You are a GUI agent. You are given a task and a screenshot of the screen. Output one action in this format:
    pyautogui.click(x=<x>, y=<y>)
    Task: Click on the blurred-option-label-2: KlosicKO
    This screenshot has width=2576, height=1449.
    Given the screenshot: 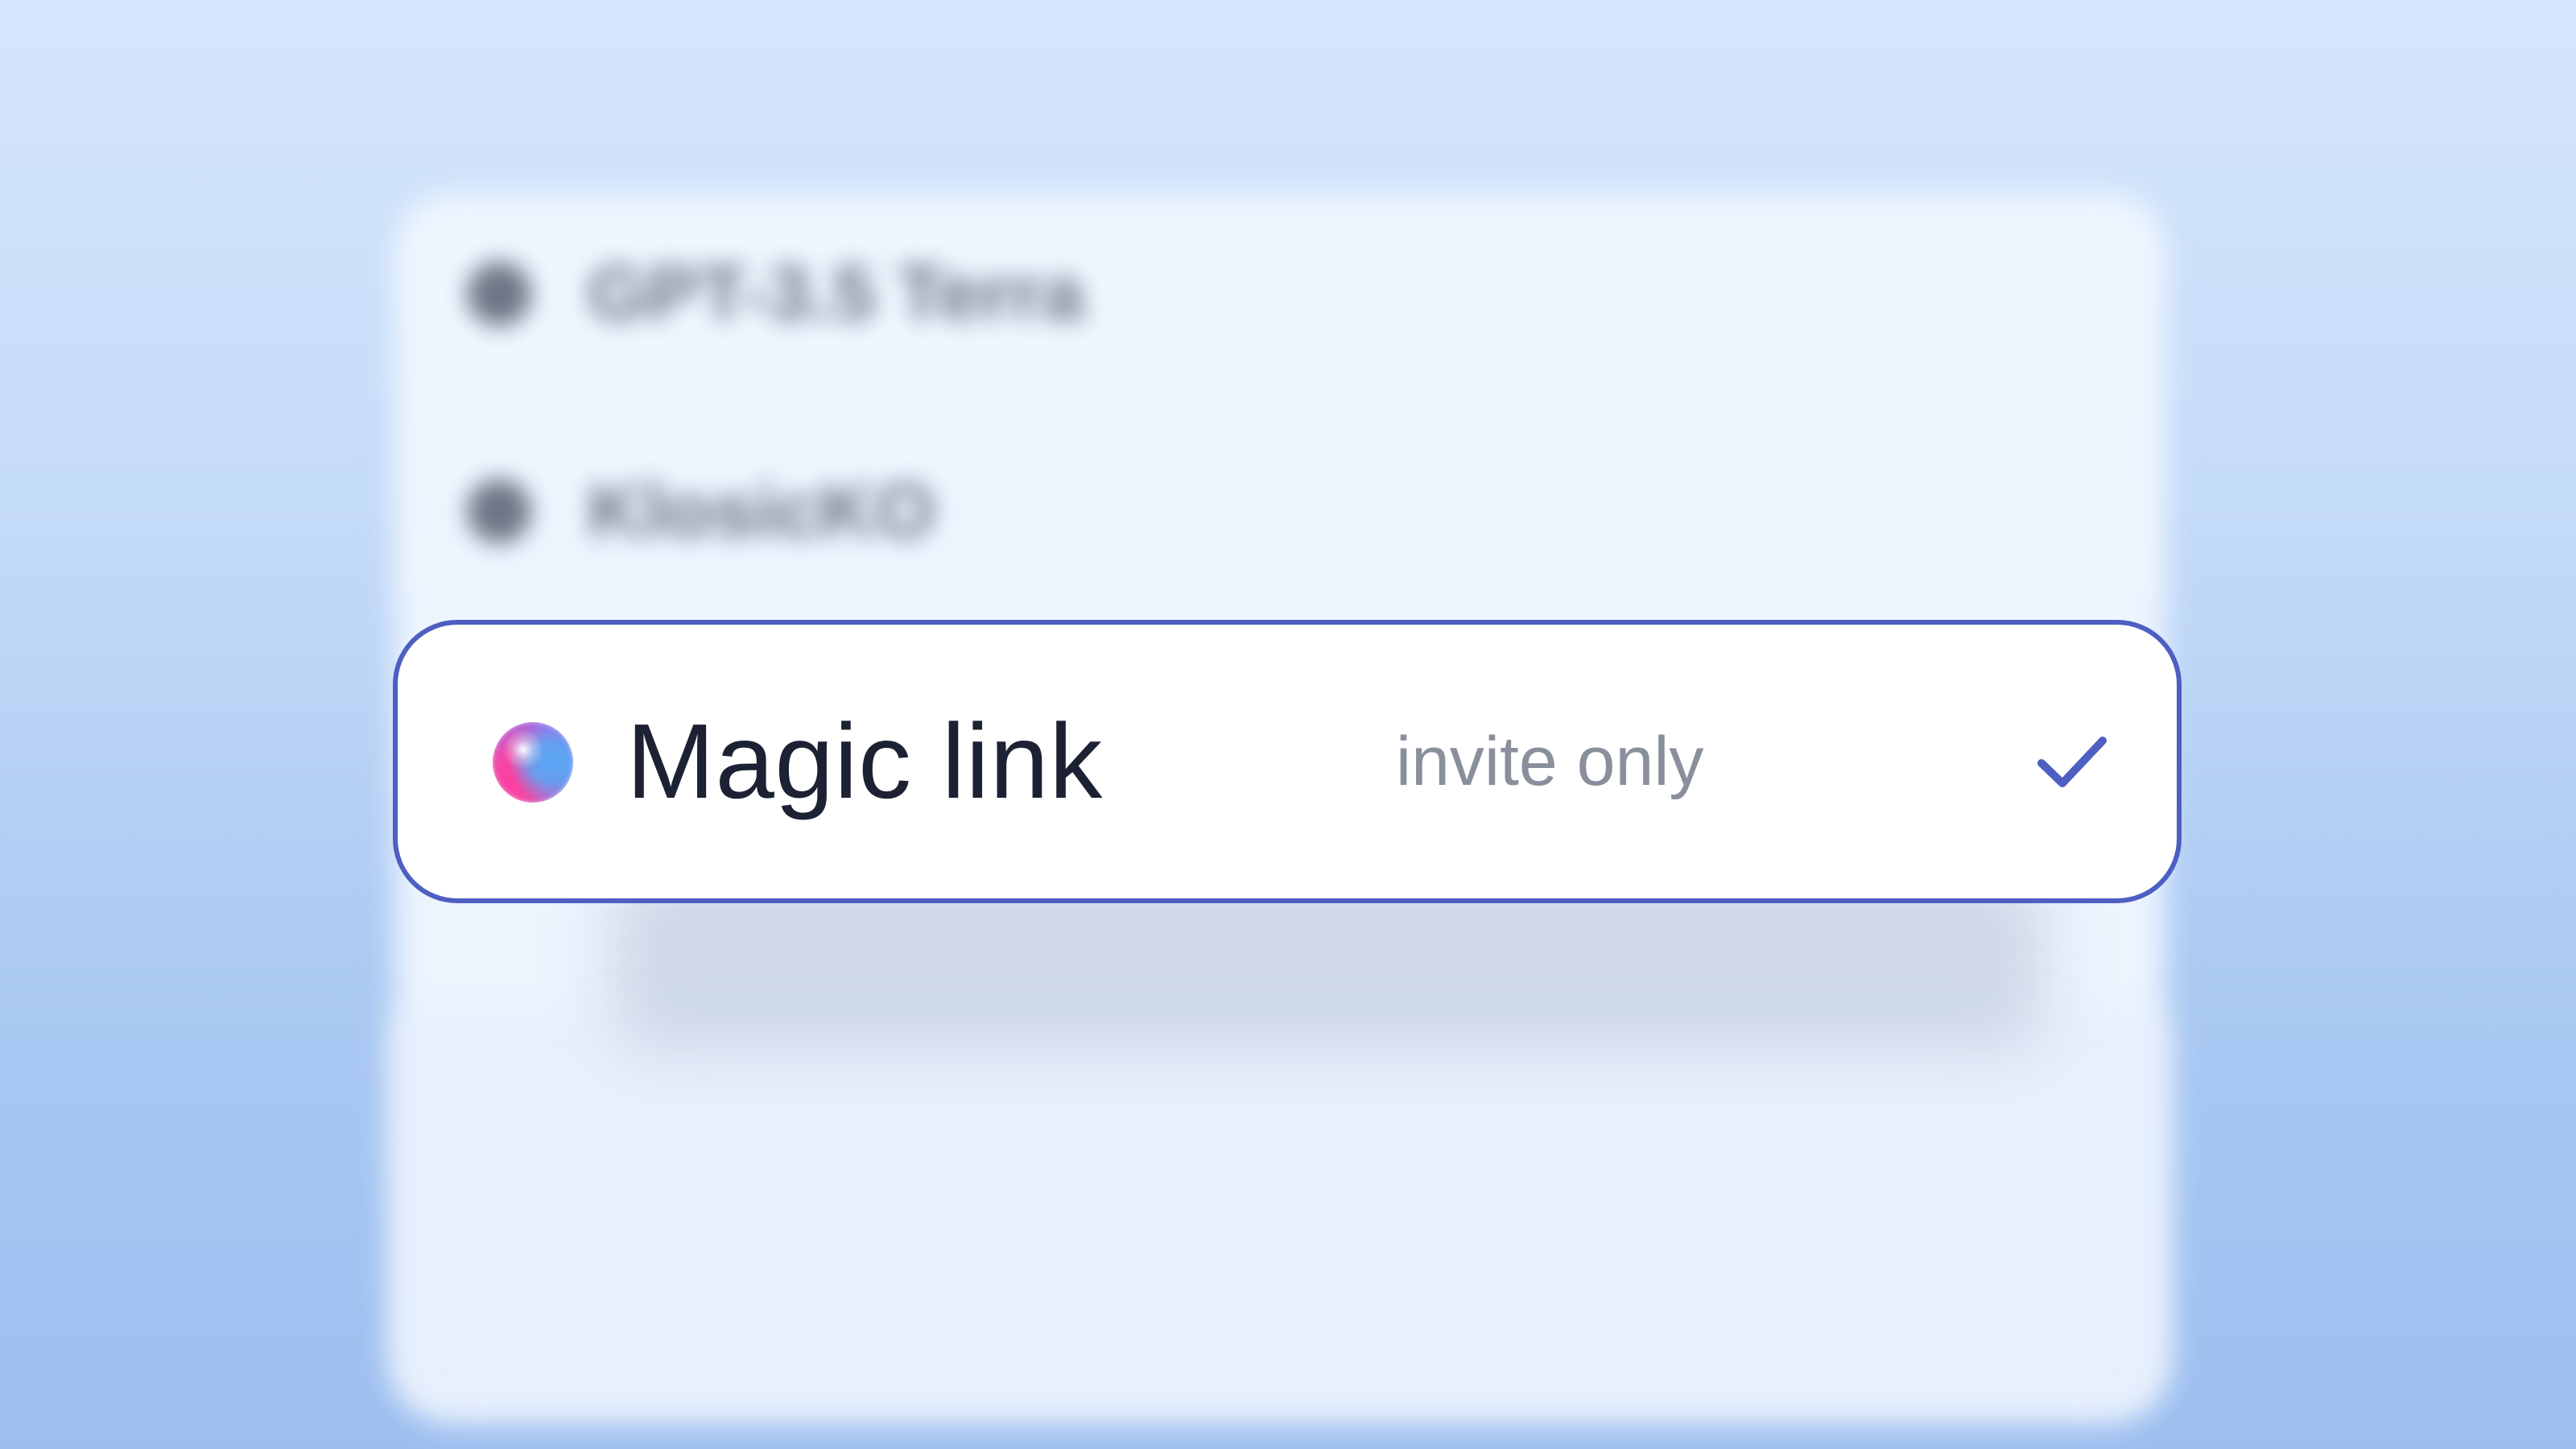 What is the action you would take?
    pyautogui.click(x=762, y=511)
    